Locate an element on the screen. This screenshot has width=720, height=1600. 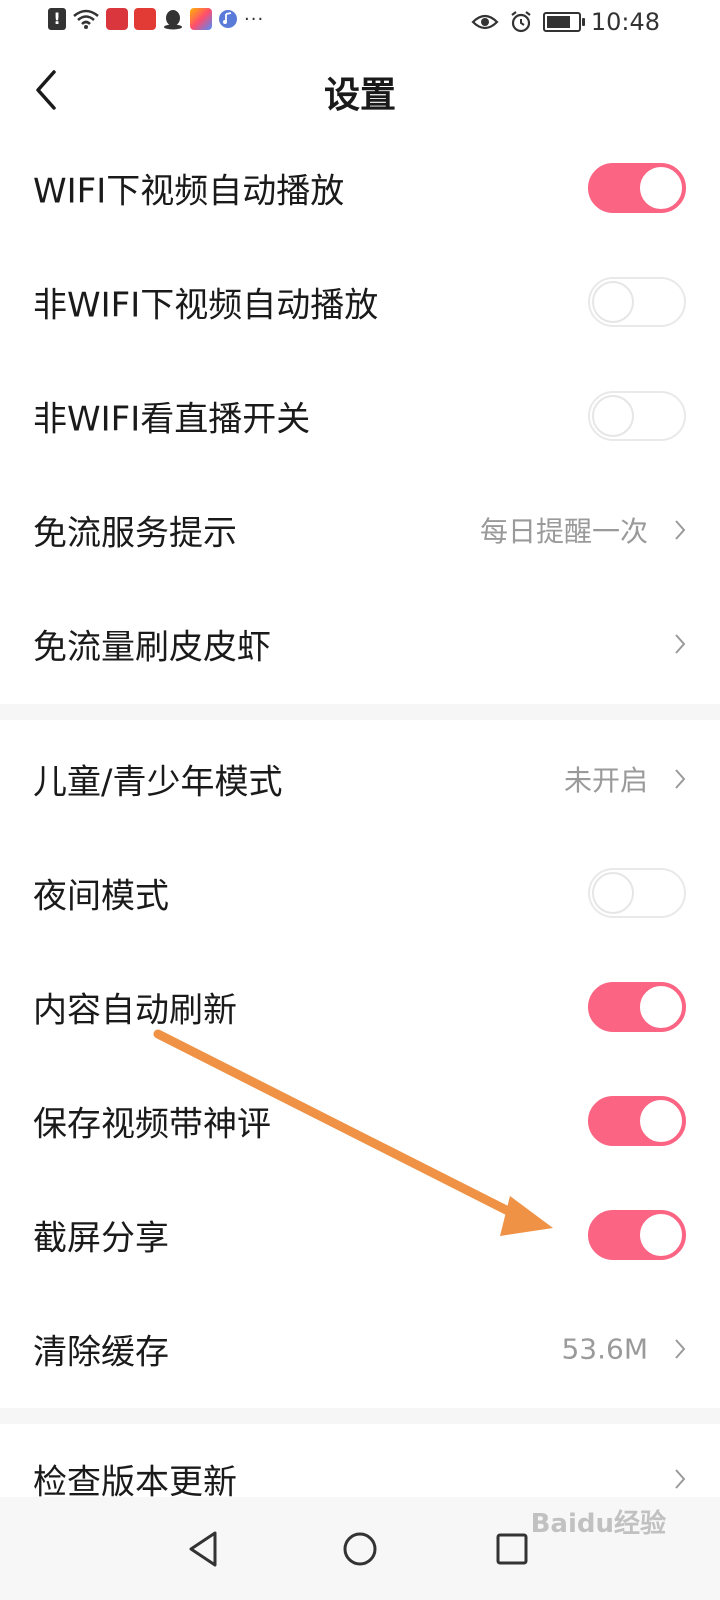
setting-wifi-autoplay: WIFI下视频自动播放 is located at coordinates (360, 188).